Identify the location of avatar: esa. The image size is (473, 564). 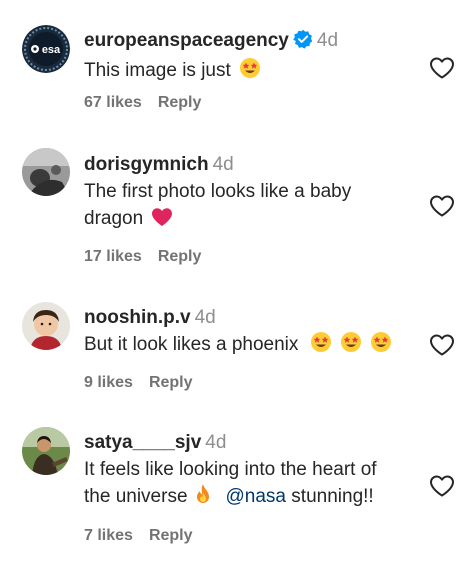
(46, 49).